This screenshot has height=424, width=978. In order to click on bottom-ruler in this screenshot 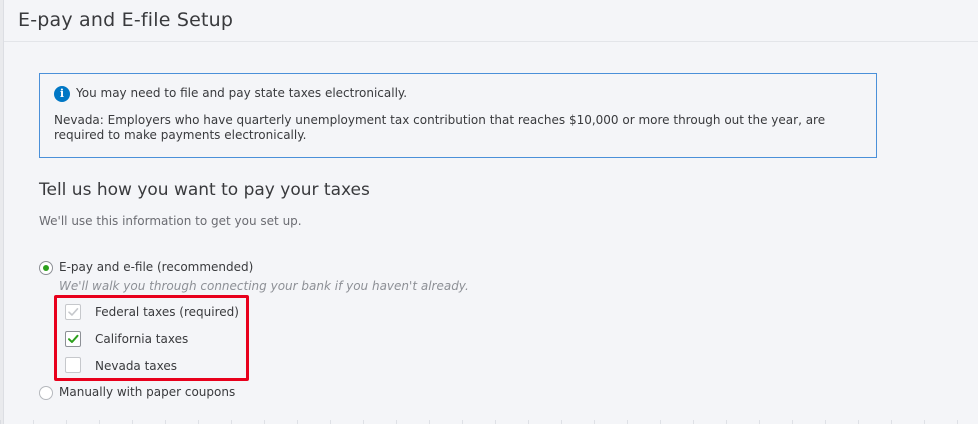, I will do `click(489, 422)`.